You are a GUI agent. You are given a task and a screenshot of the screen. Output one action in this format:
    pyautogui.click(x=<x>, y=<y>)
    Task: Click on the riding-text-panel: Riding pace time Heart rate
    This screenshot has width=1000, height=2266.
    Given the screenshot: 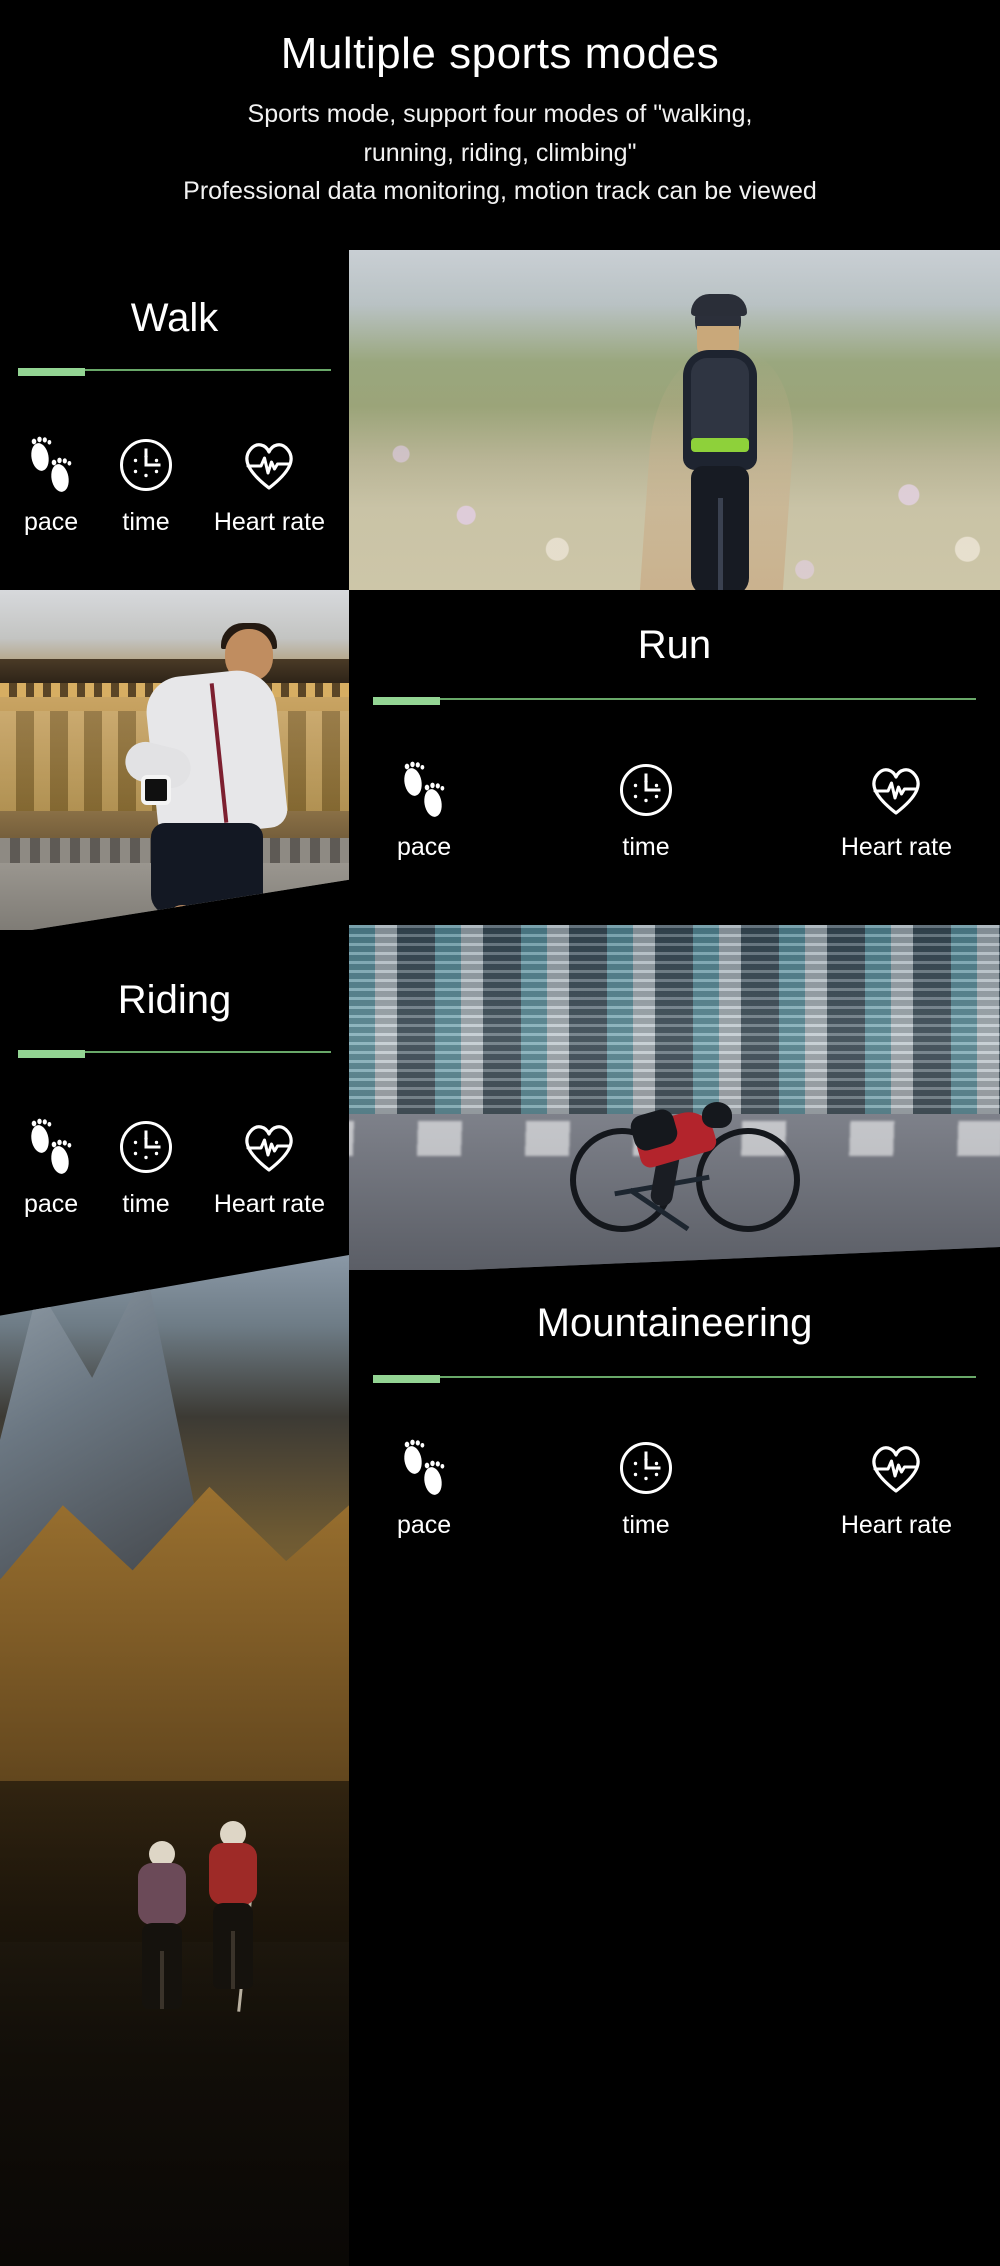 What is the action you would take?
    pyautogui.click(x=174, y=1097)
    